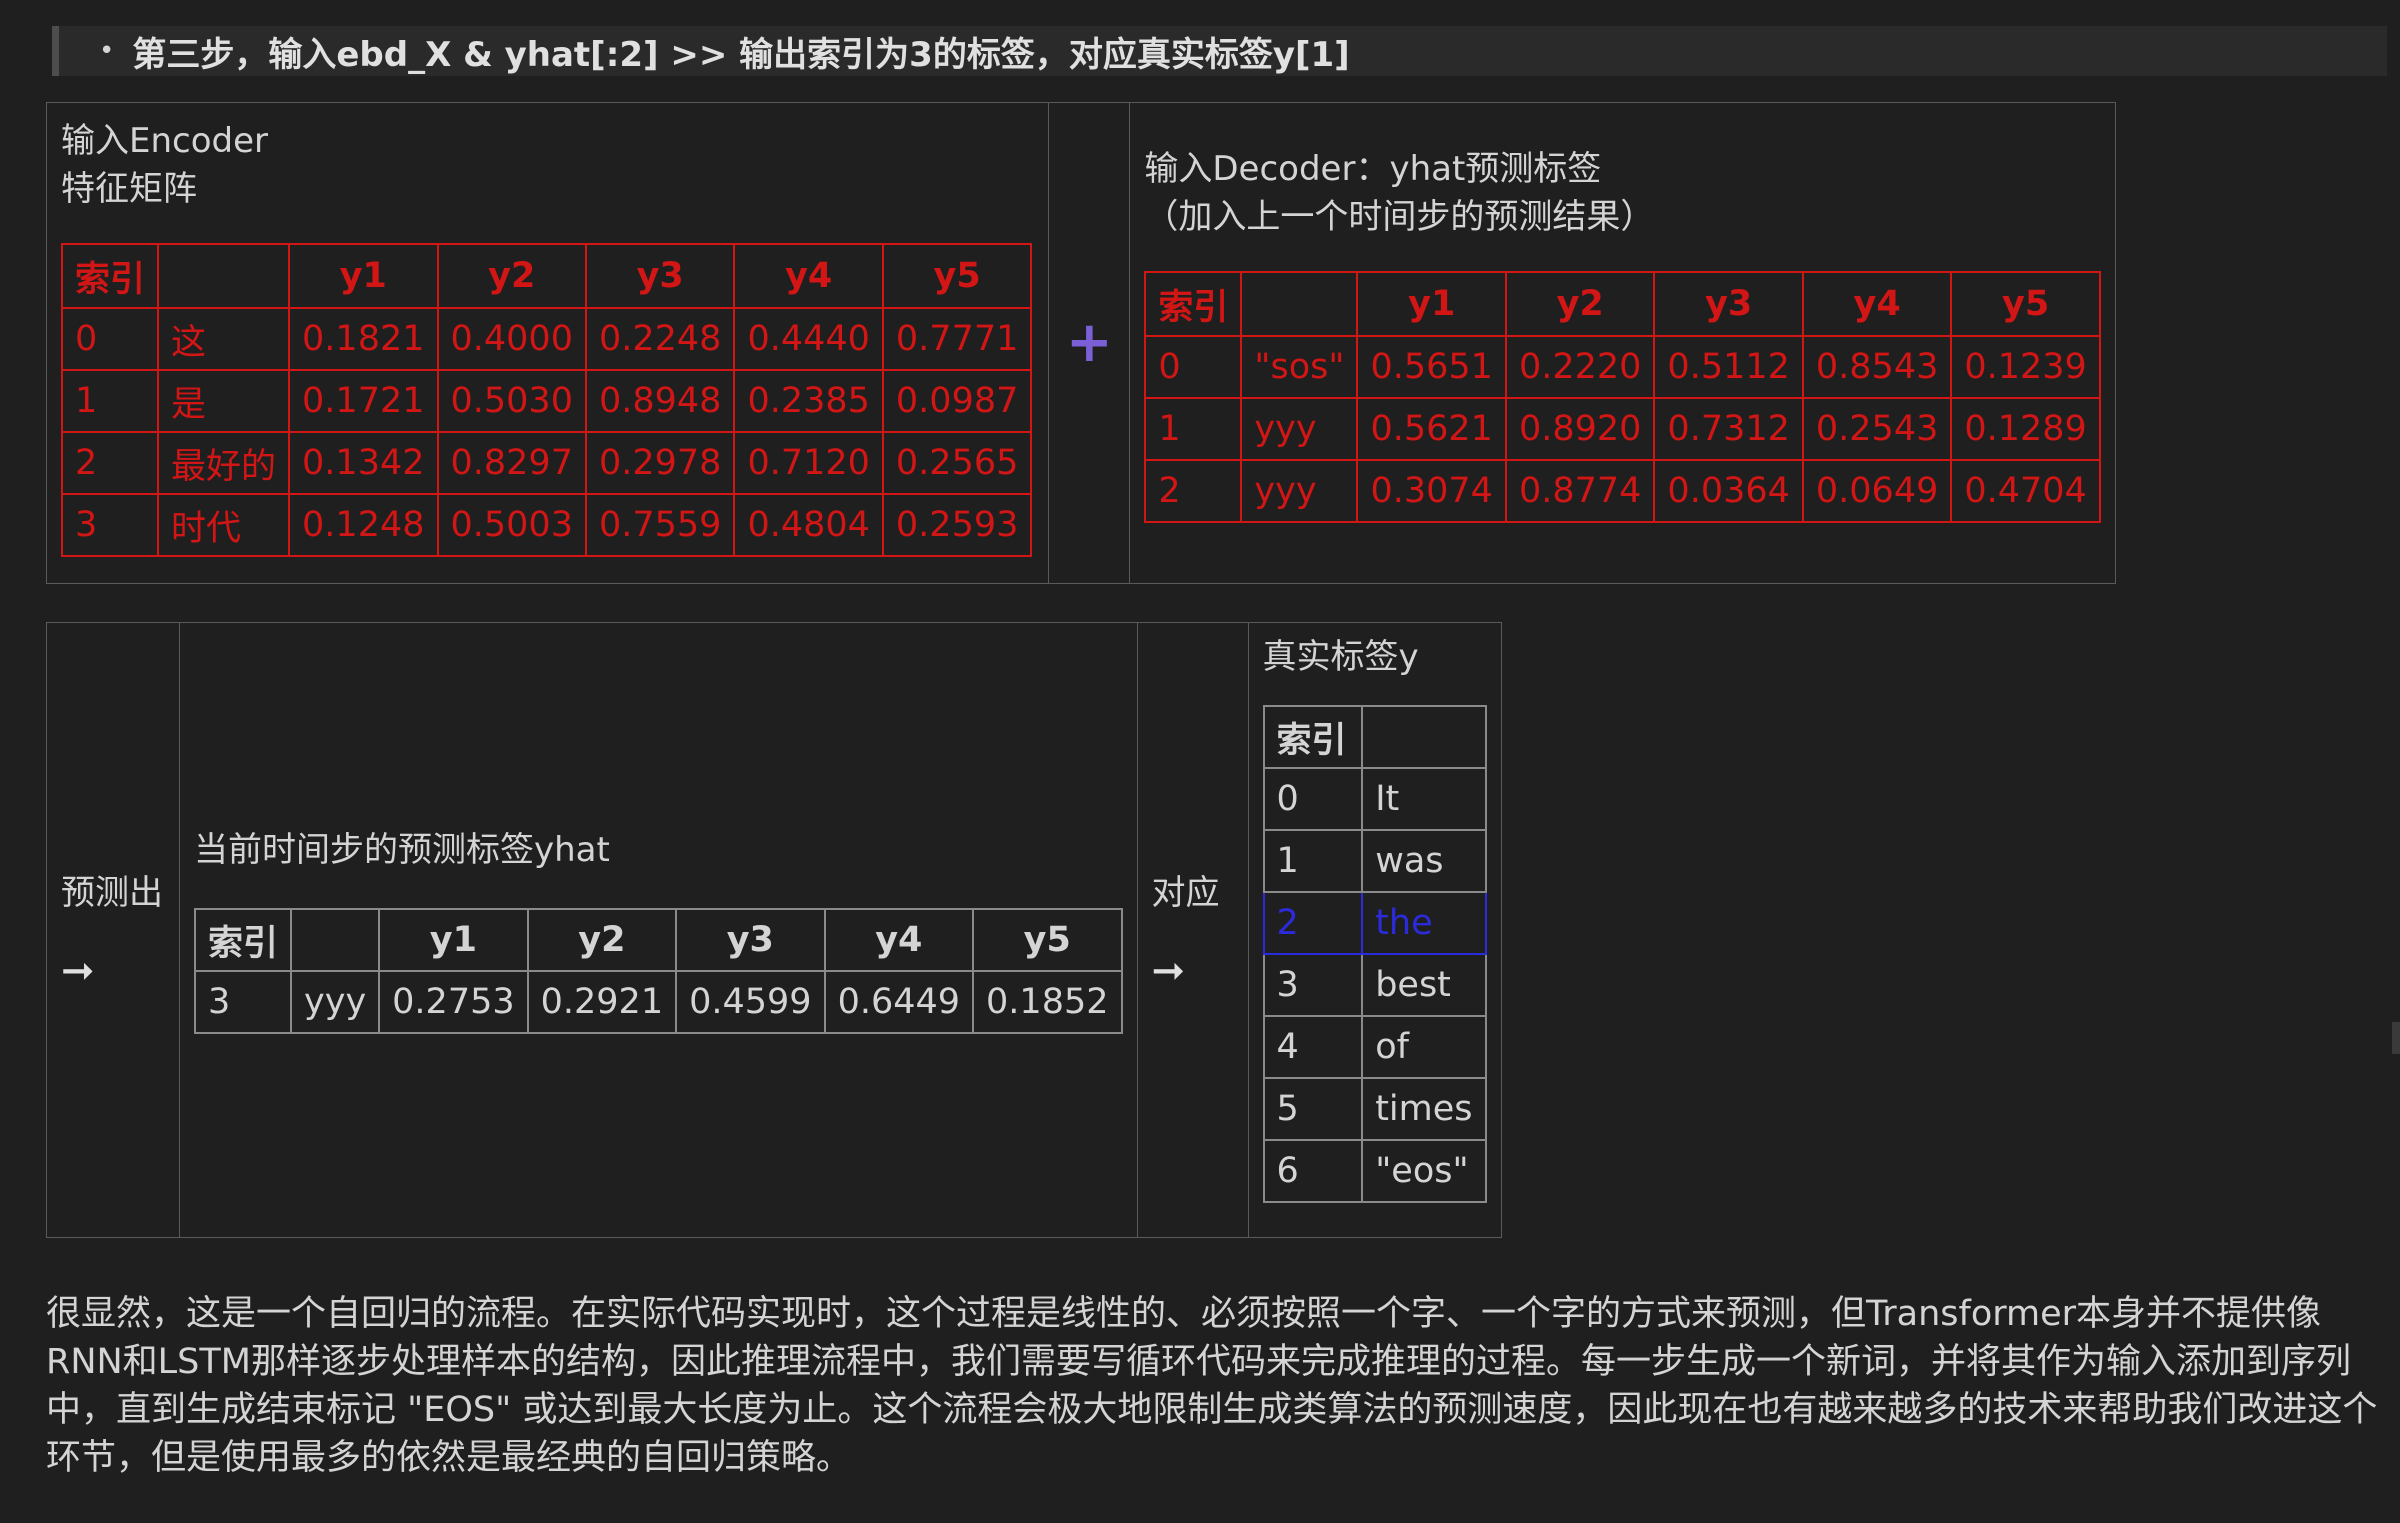  What do you see at coordinates (1424, 923) in the screenshot?
I see `table-cell: the` at bounding box center [1424, 923].